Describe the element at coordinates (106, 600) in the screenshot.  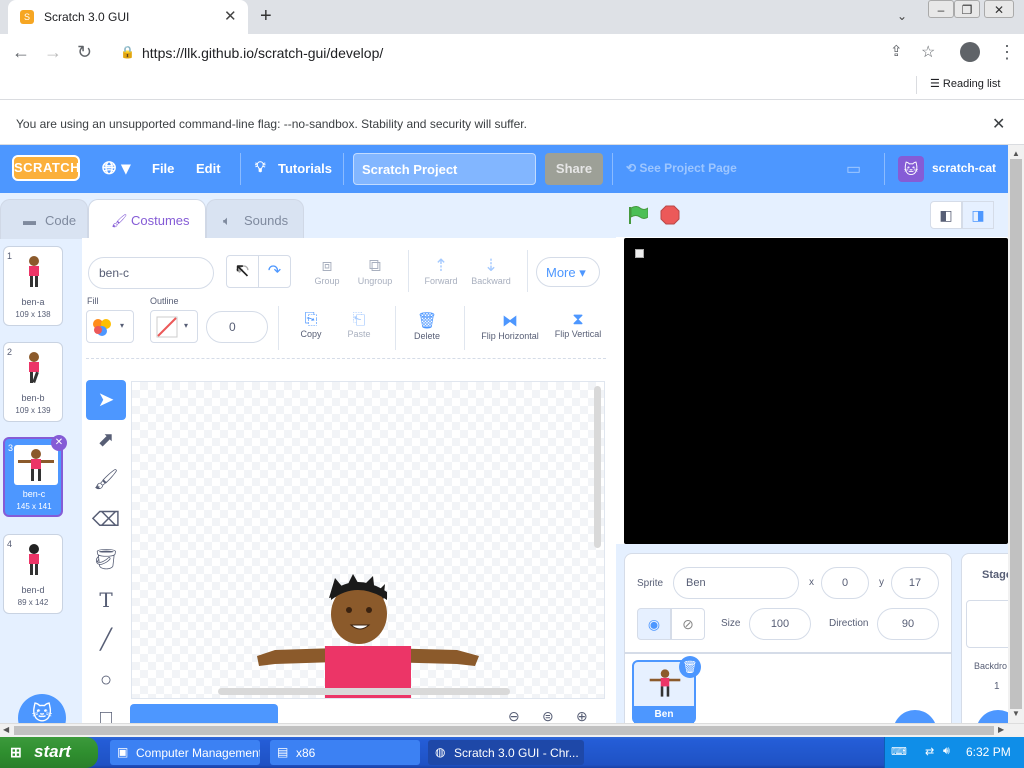
I see `text-tool-icon: T` at that location.